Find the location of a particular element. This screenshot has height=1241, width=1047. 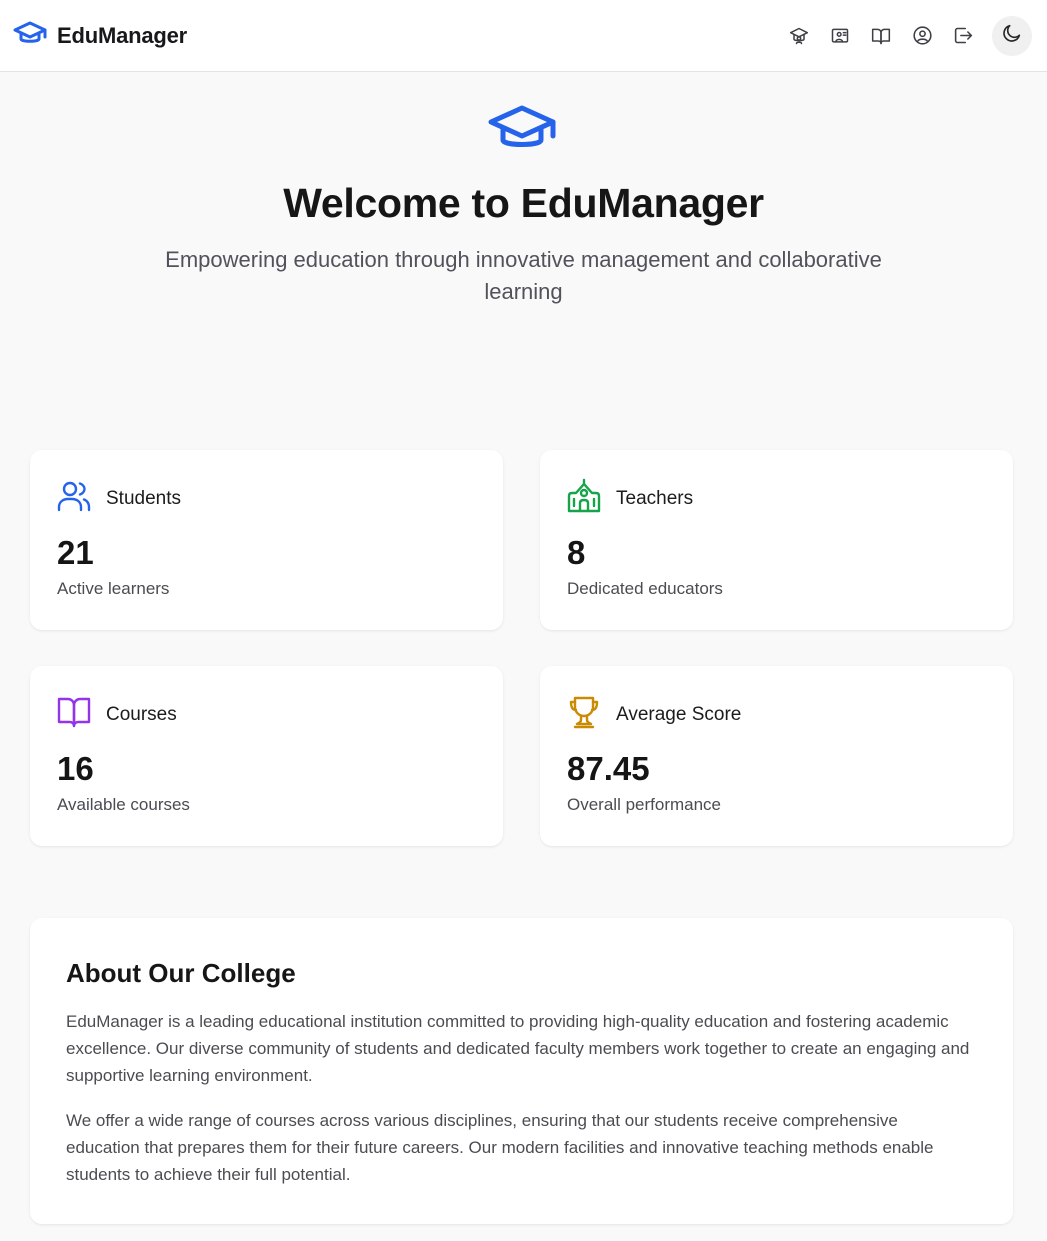

top-navbar: EduManager is located at coordinates (523, 36).